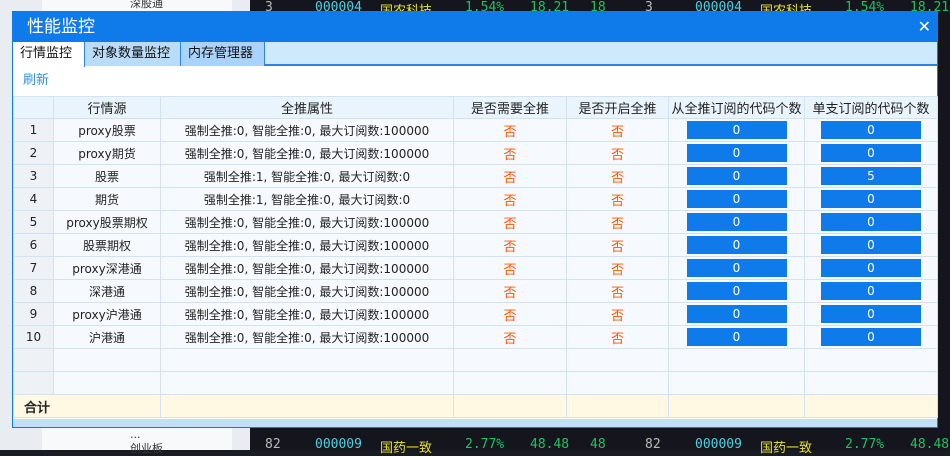  Describe the element at coordinates (87, 406) in the screenshot. I see `total-label: 合计` at that location.